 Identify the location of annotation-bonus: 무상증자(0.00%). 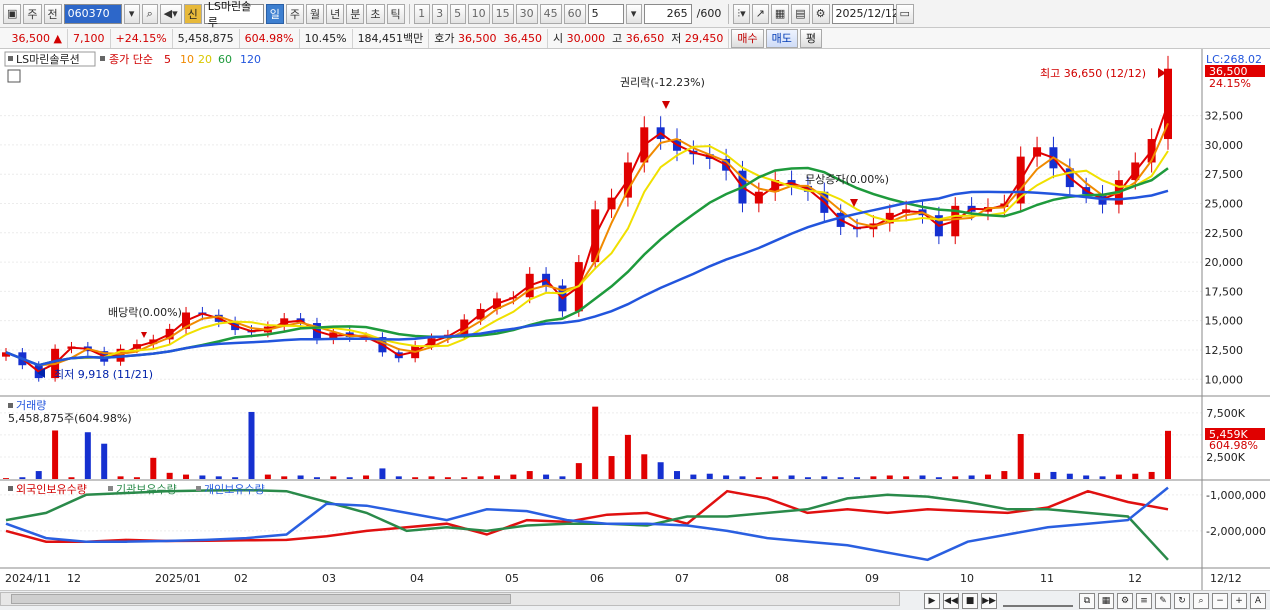
(847, 179).